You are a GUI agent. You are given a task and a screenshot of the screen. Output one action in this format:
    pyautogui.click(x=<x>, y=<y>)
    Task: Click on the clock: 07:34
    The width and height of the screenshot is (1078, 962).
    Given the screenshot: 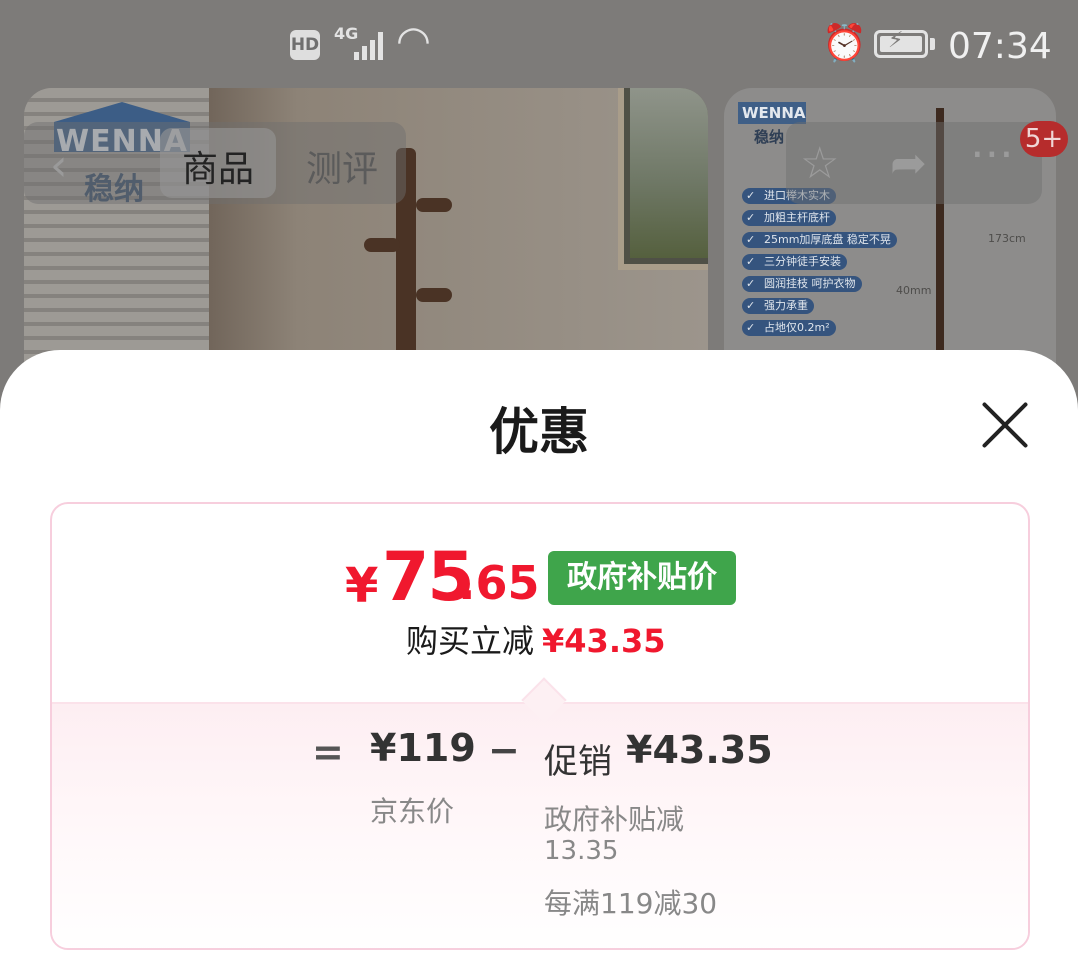 What is the action you would take?
    pyautogui.click(x=1000, y=46)
    